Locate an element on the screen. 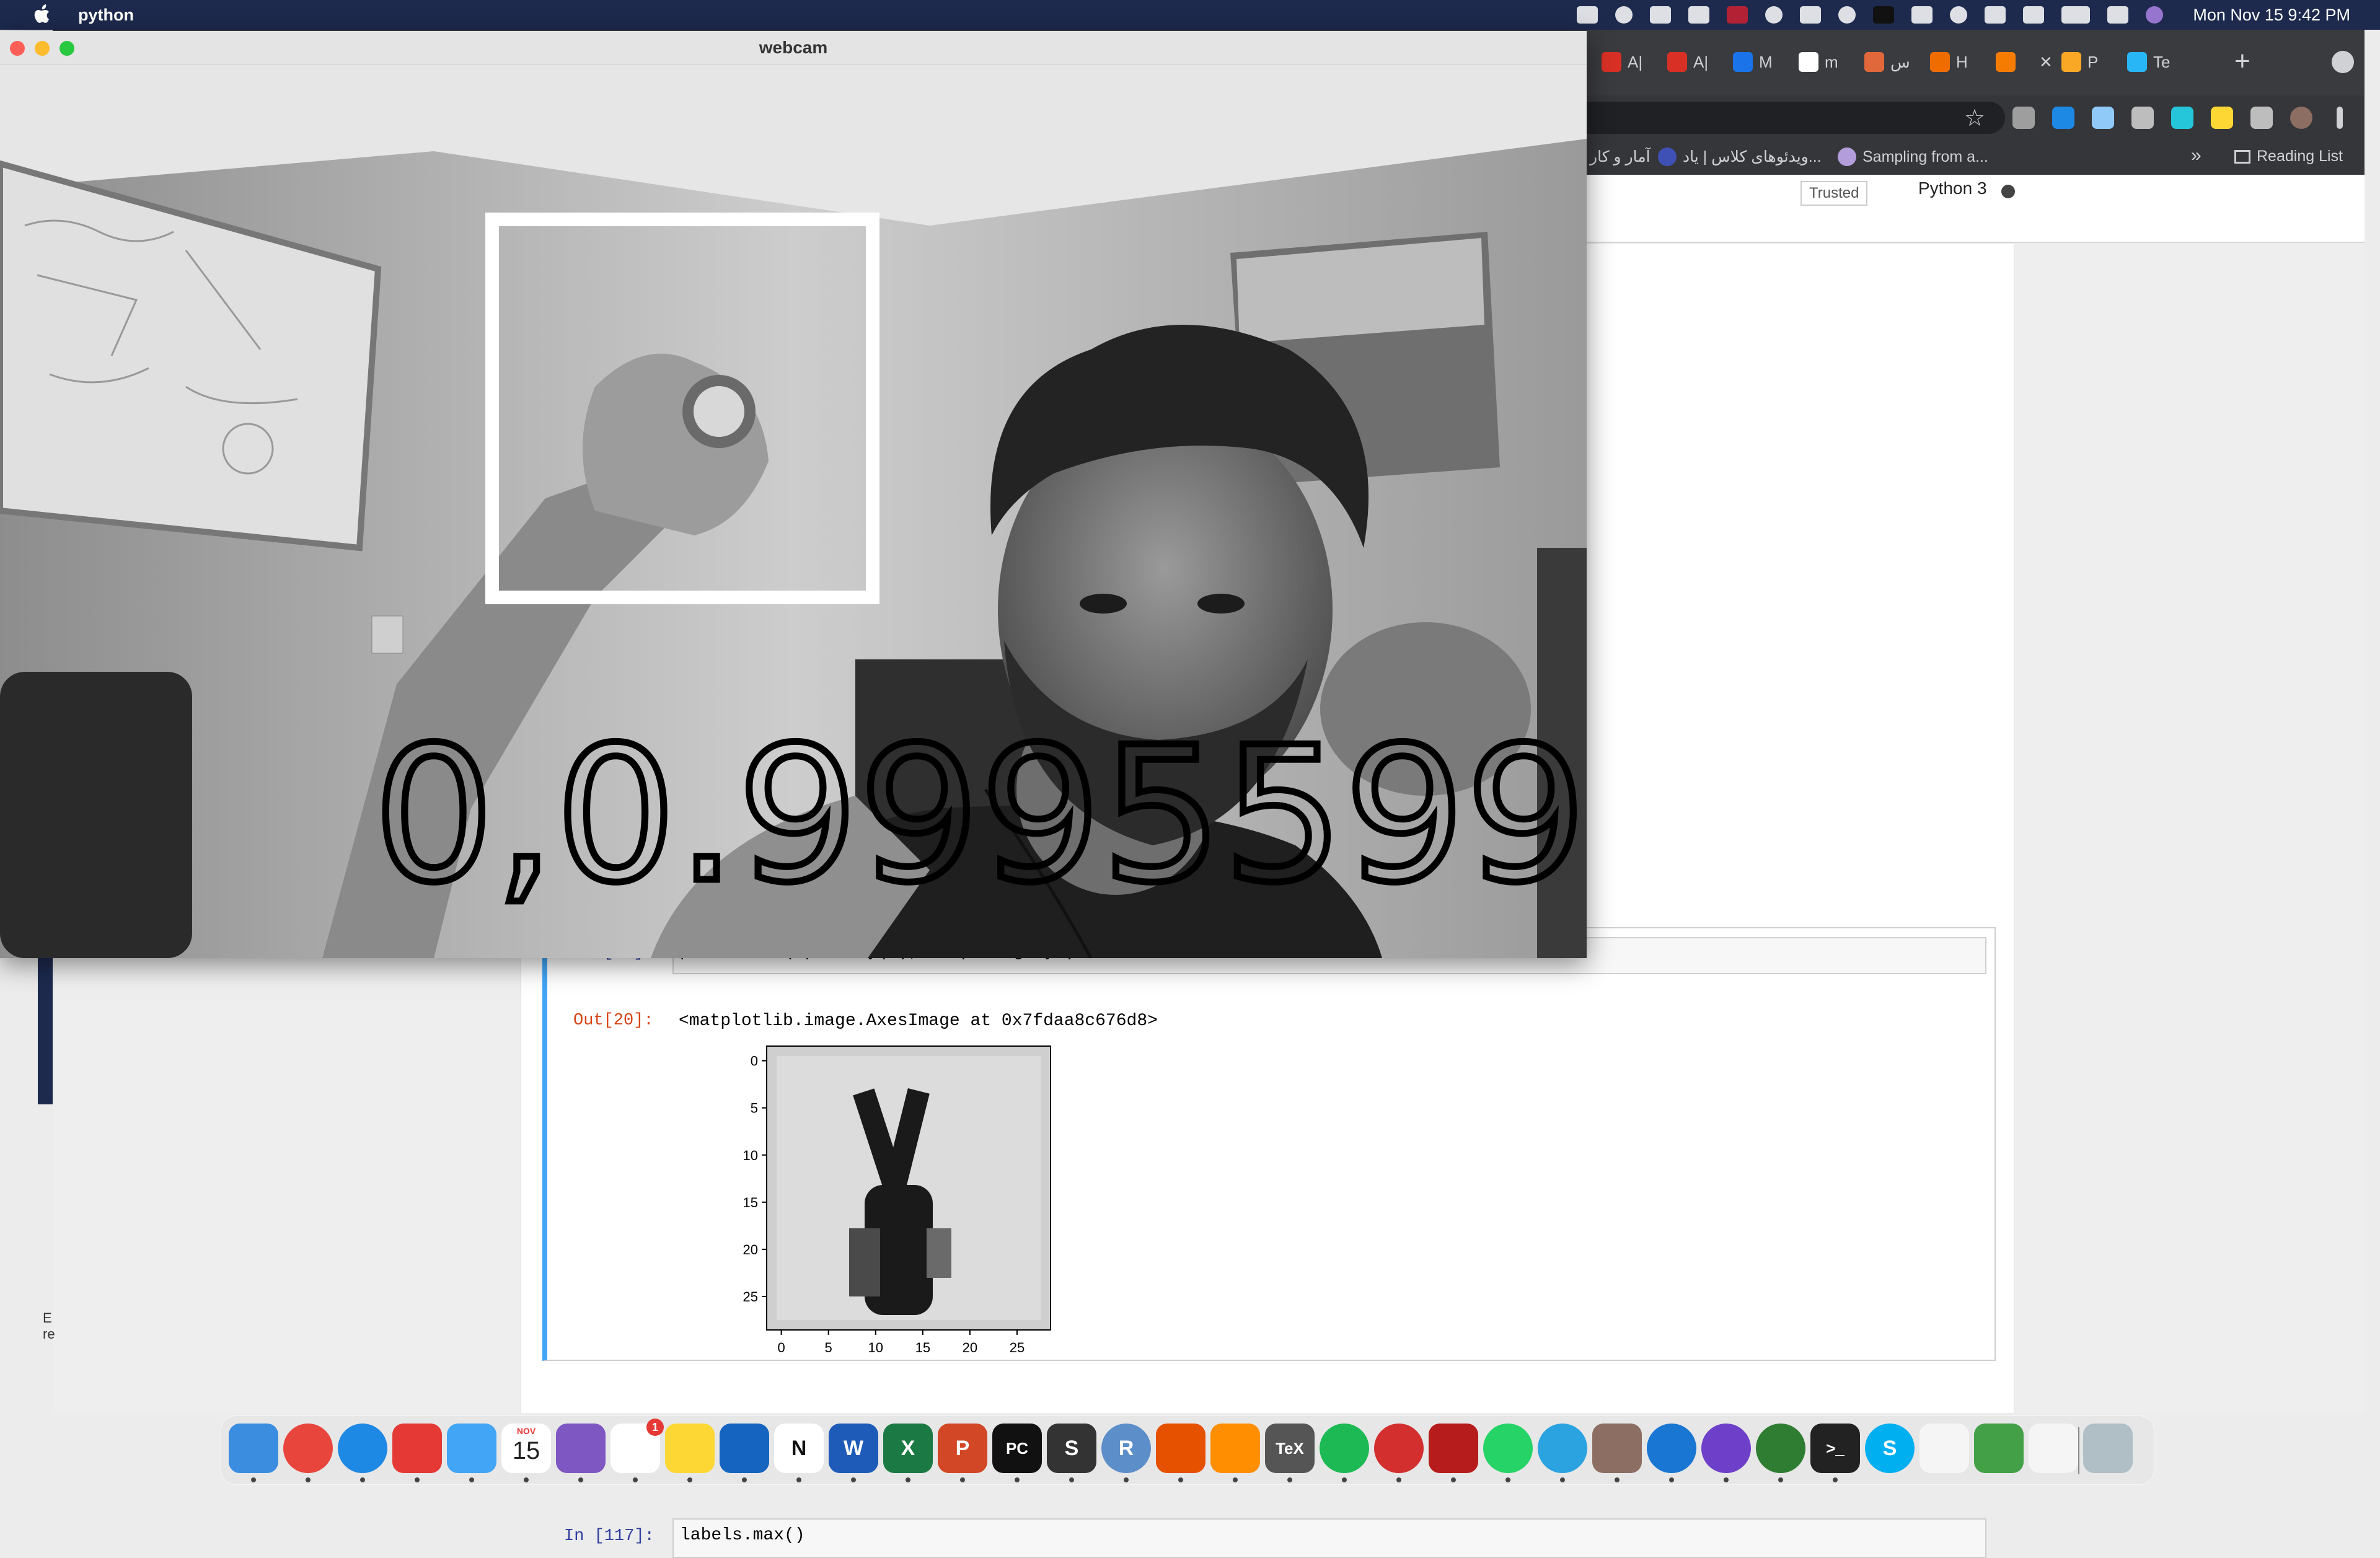 The height and width of the screenshot is (1558, 2380). skype-icon: S is located at coordinates (1890, 1448).